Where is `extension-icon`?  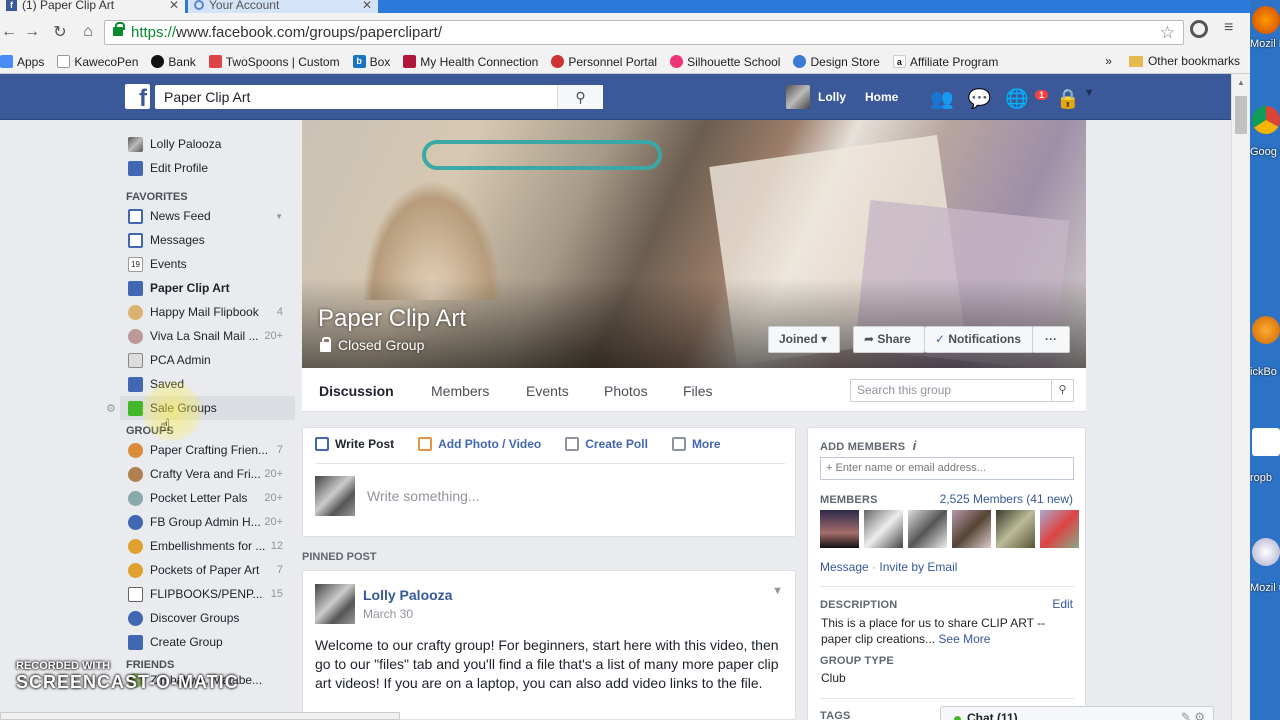 extension-icon is located at coordinates (1199, 29).